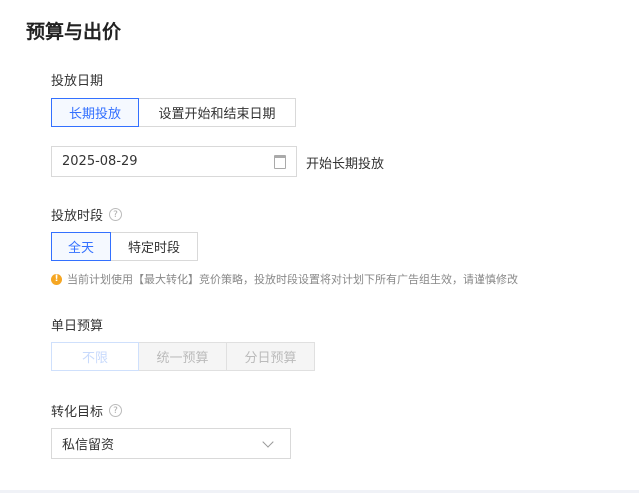 This screenshot has width=639, height=493. I want to click on label-text: 投放日期, so click(77, 81).